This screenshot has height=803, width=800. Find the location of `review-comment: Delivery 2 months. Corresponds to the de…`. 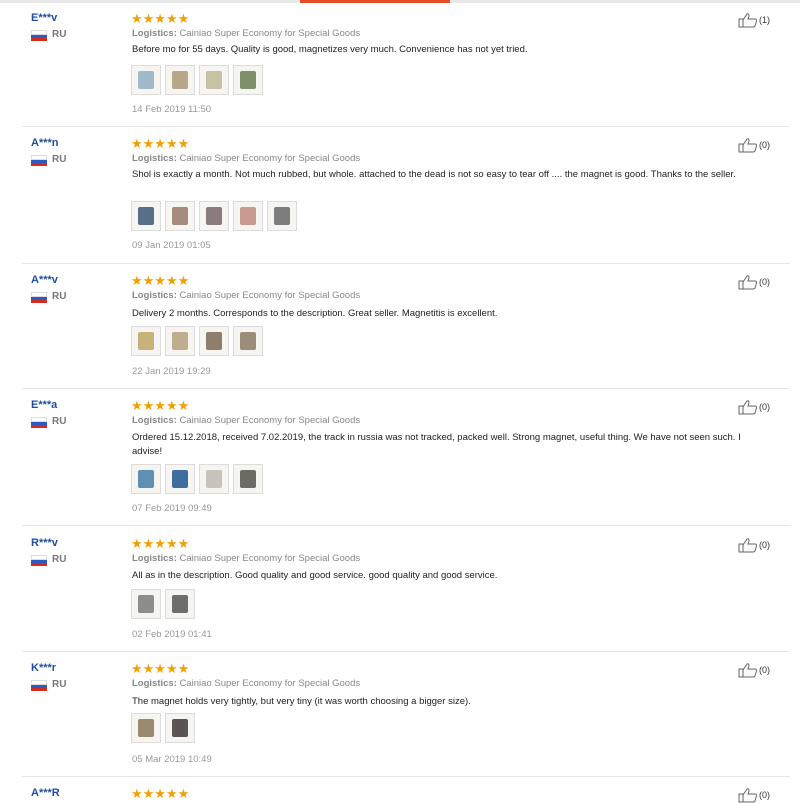

review-comment: Delivery 2 months. Corresponds to the de… is located at coordinates (315, 313).